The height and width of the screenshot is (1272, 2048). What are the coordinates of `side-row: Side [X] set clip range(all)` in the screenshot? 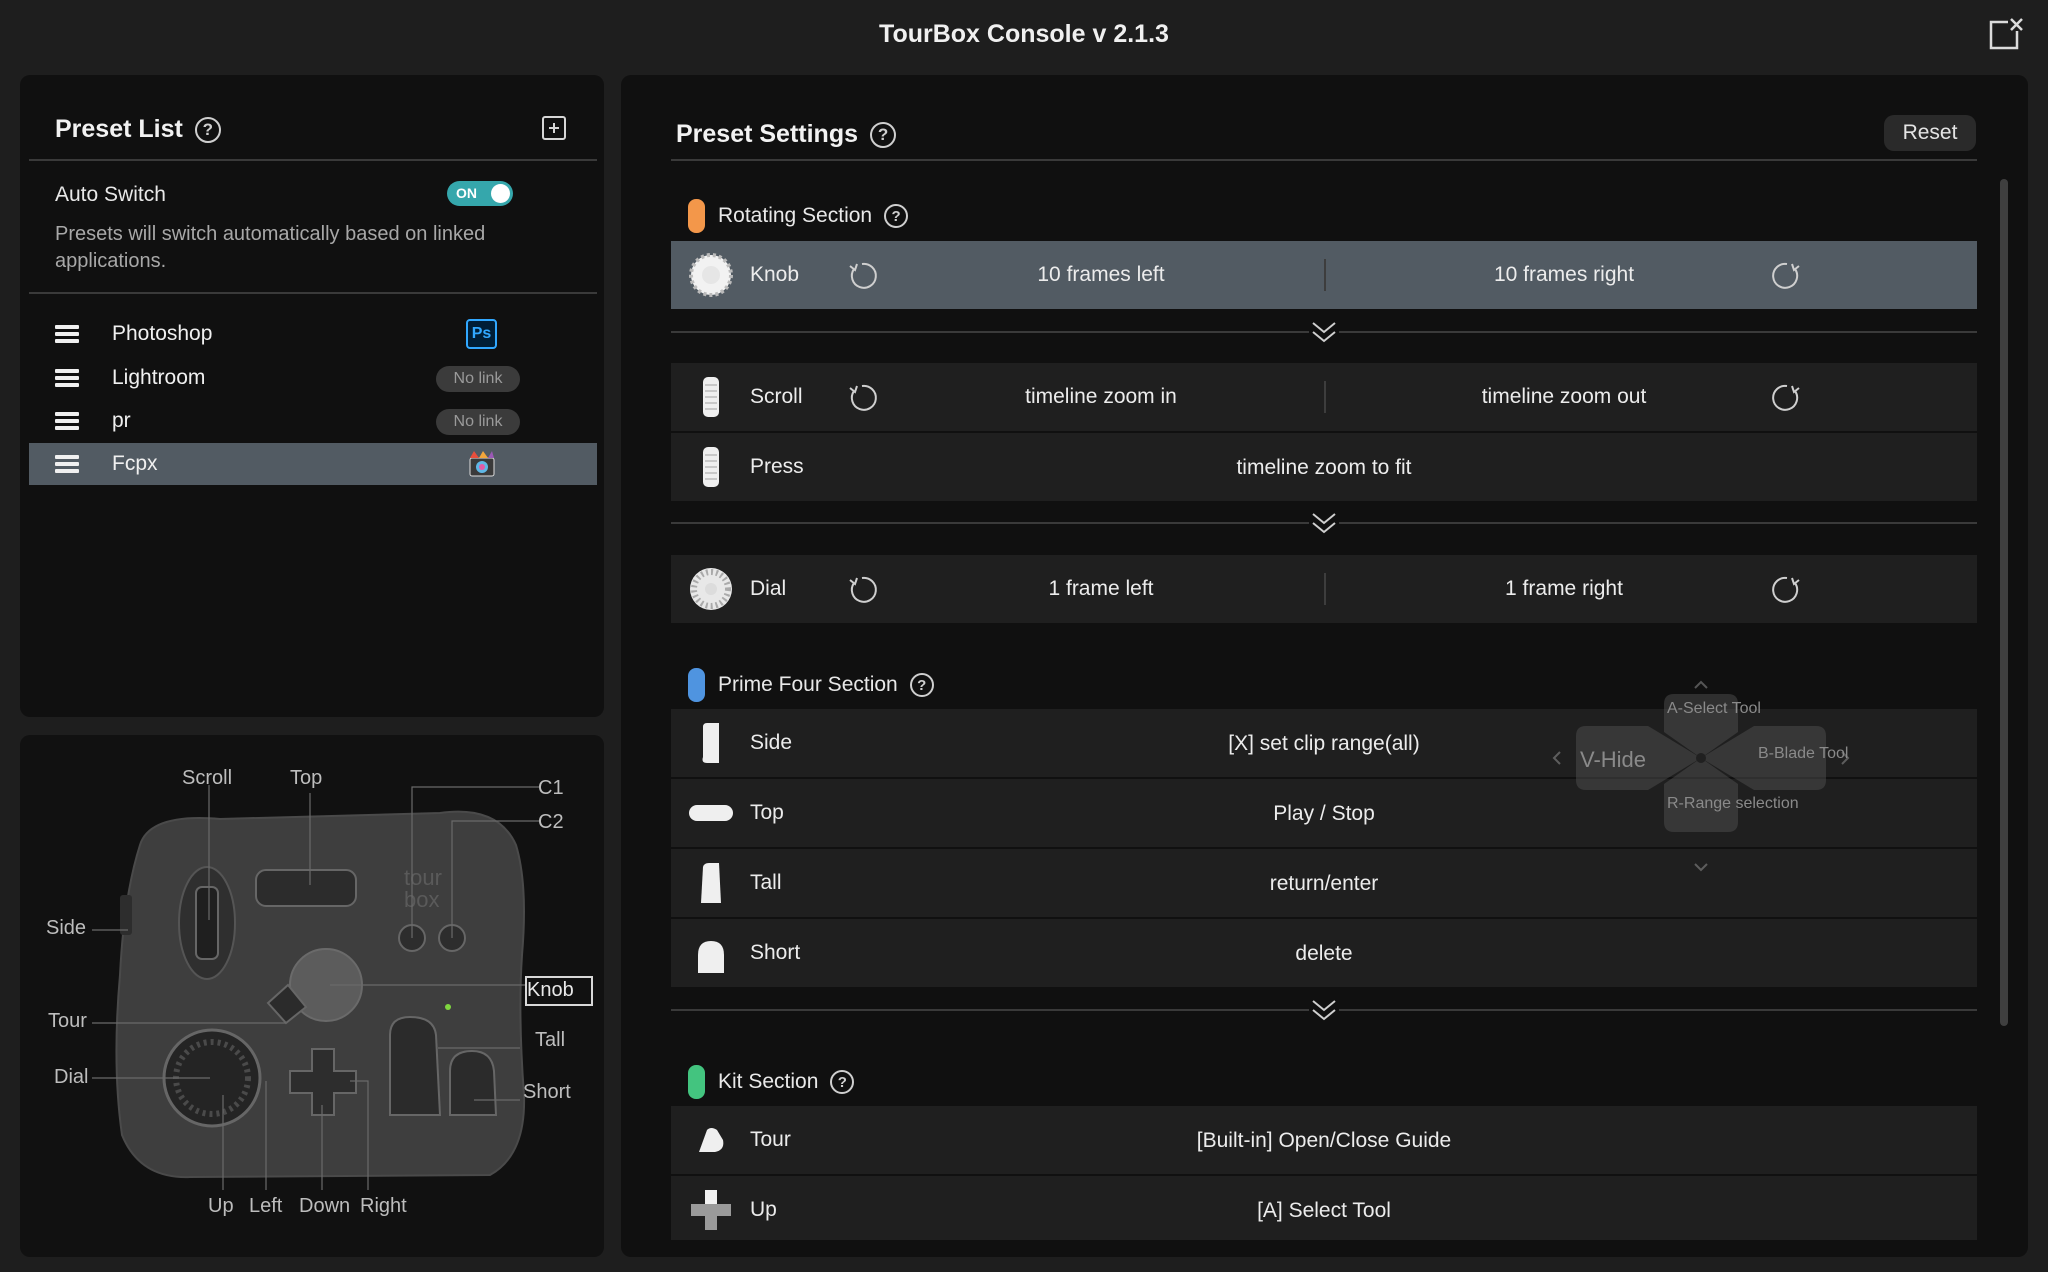 It's located at (1324, 743).